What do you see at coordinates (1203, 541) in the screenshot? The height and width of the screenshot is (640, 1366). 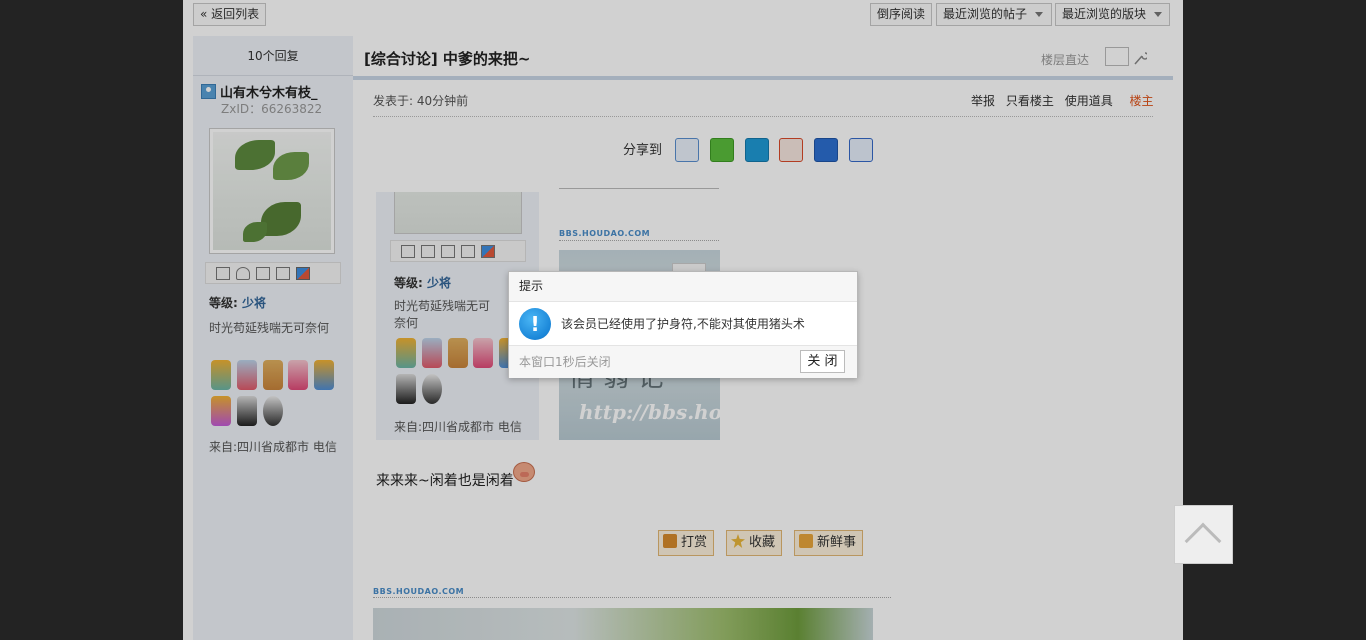 I see `chevron-up-icon` at bounding box center [1203, 541].